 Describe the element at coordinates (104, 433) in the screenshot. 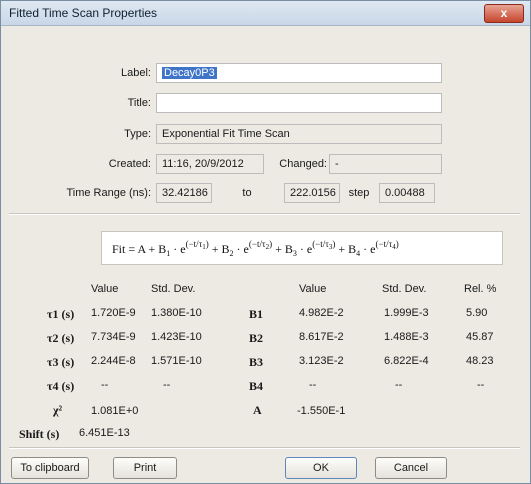

I see `shift-value: 6.451E-13` at that location.